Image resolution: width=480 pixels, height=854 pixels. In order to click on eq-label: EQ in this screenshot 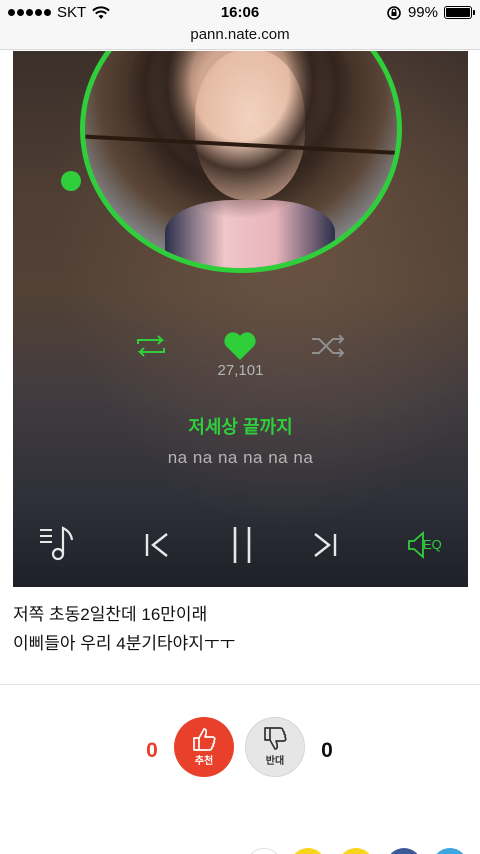, I will do `click(432, 544)`.